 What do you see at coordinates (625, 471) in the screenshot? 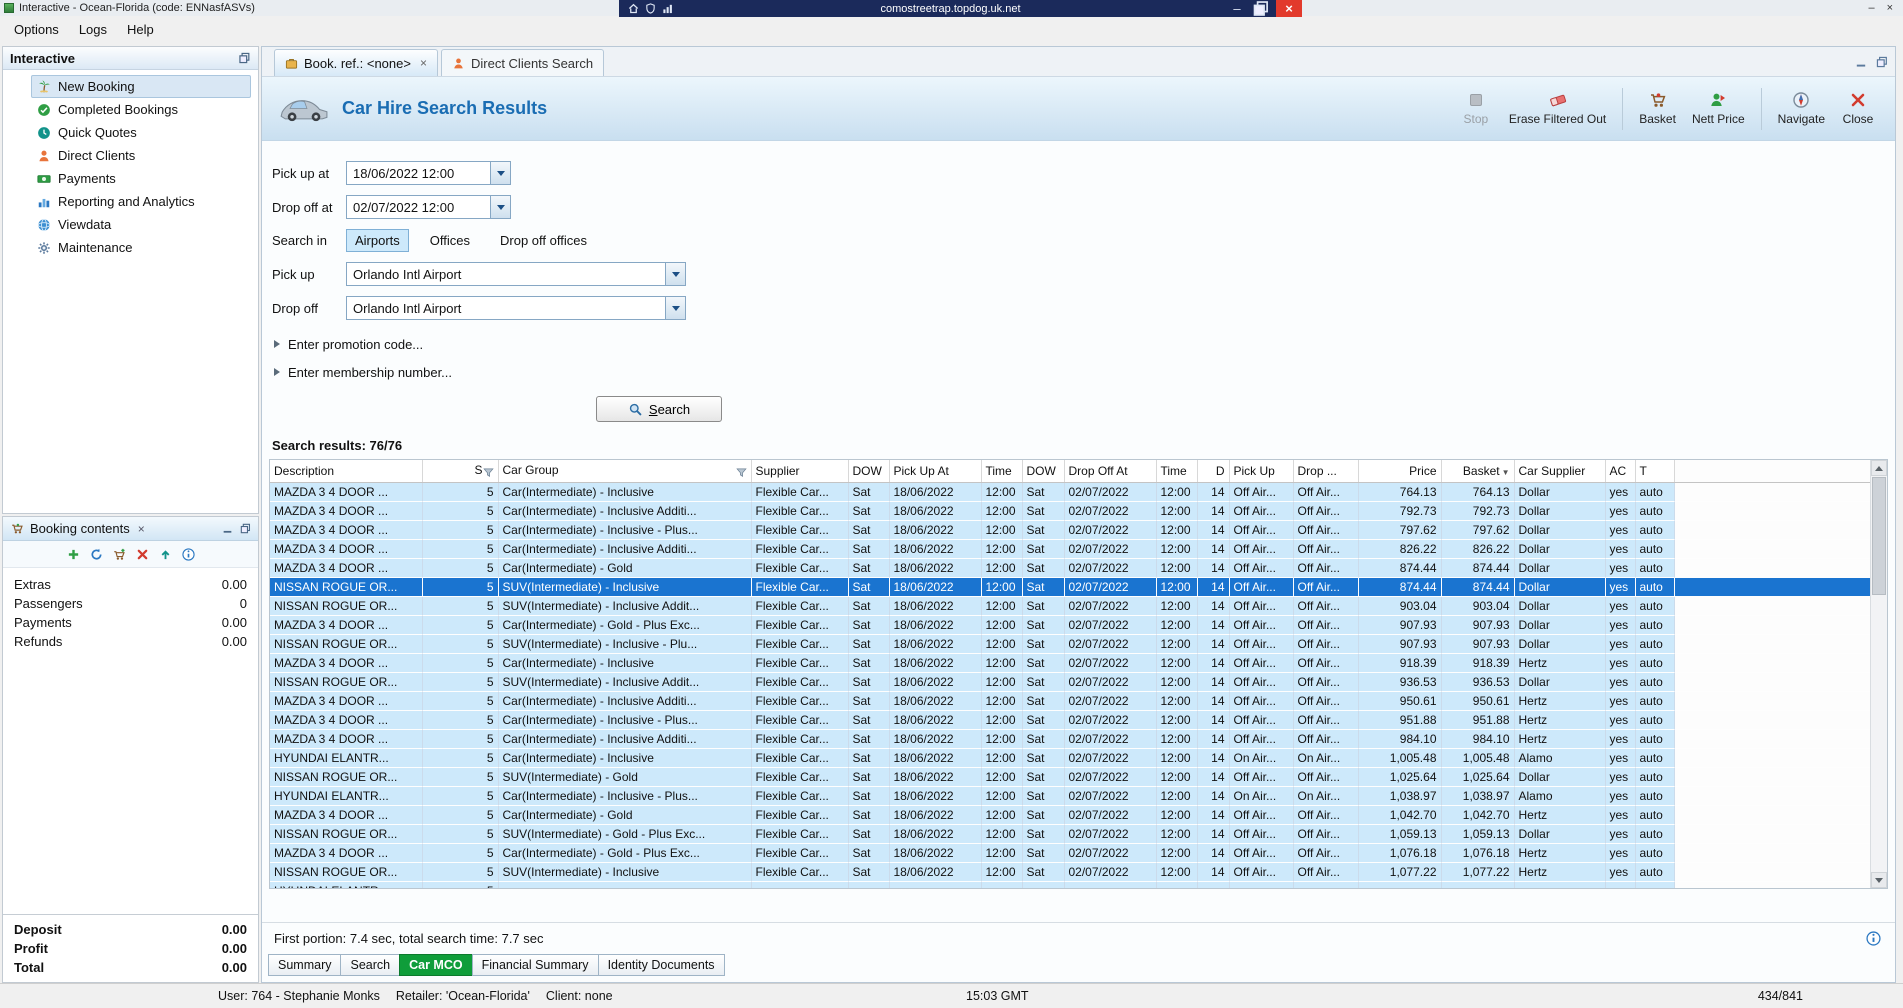
I see `column-header-car-group: Car Group` at bounding box center [625, 471].